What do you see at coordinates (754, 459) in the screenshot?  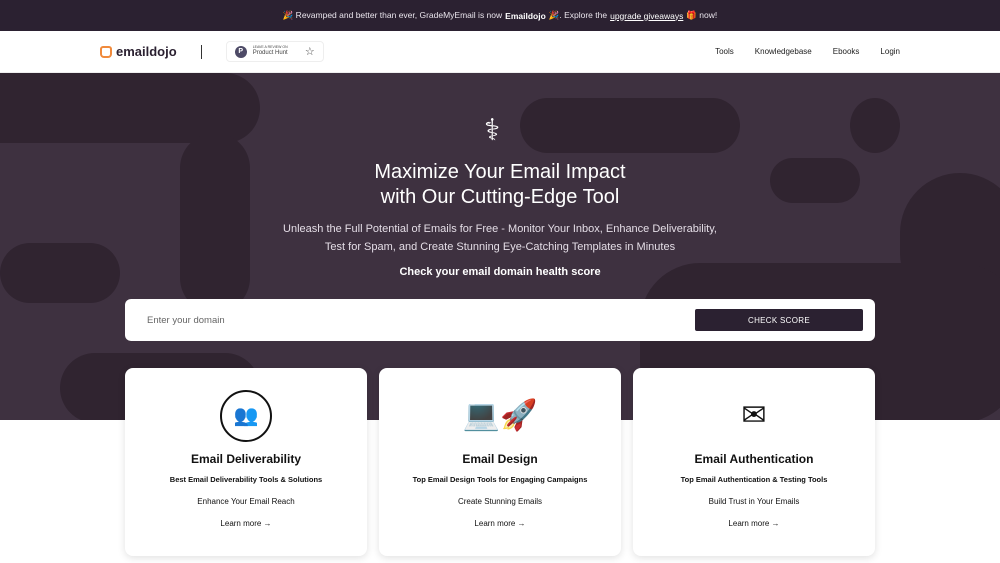 I see `card-title: Email Authentication` at bounding box center [754, 459].